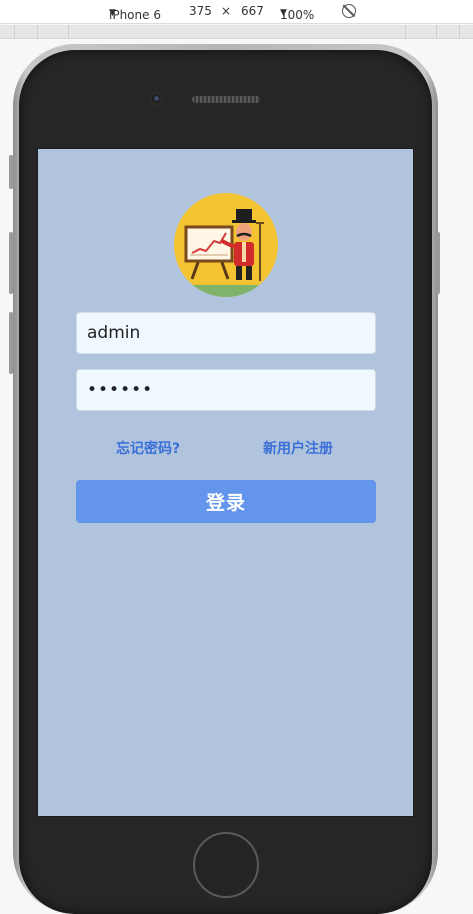 This screenshot has width=473, height=914. What do you see at coordinates (156, 98) in the screenshot?
I see `front-camera` at bounding box center [156, 98].